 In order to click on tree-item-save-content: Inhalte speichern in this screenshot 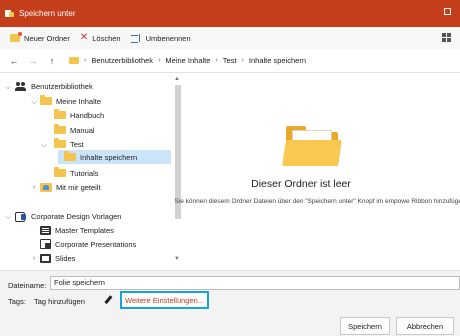, I will do `click(114, 157)`.